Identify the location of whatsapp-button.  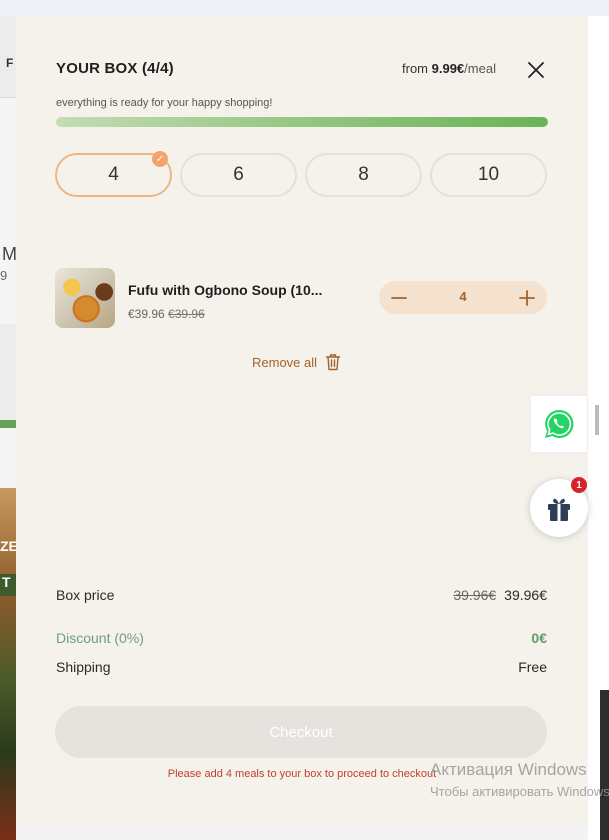
(559, 424).